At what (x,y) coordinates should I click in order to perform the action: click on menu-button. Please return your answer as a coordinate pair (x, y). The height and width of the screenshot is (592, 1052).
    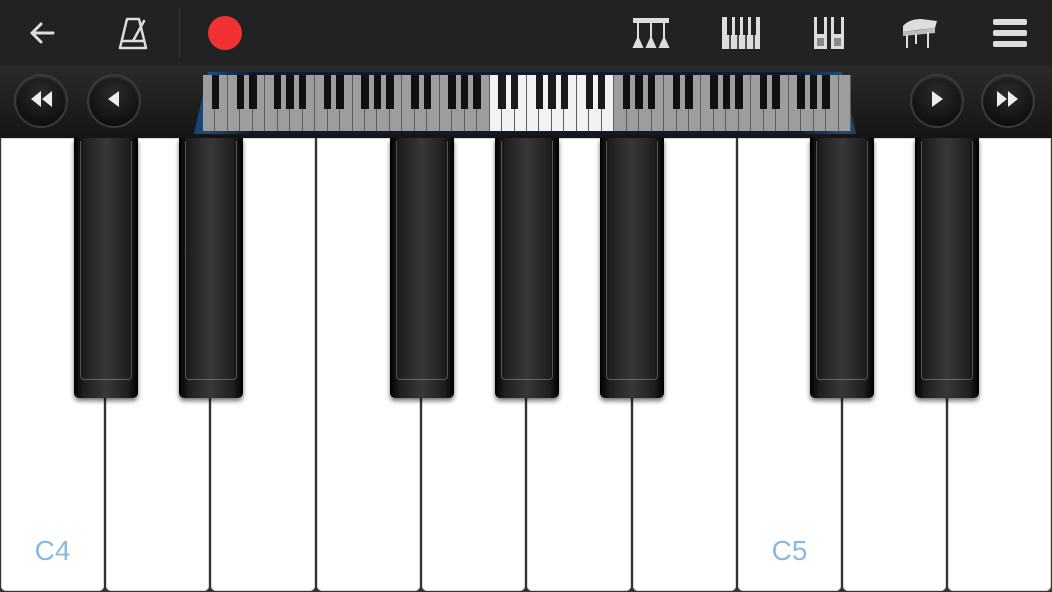
    Looking at the image, I should click on (1010, 33).